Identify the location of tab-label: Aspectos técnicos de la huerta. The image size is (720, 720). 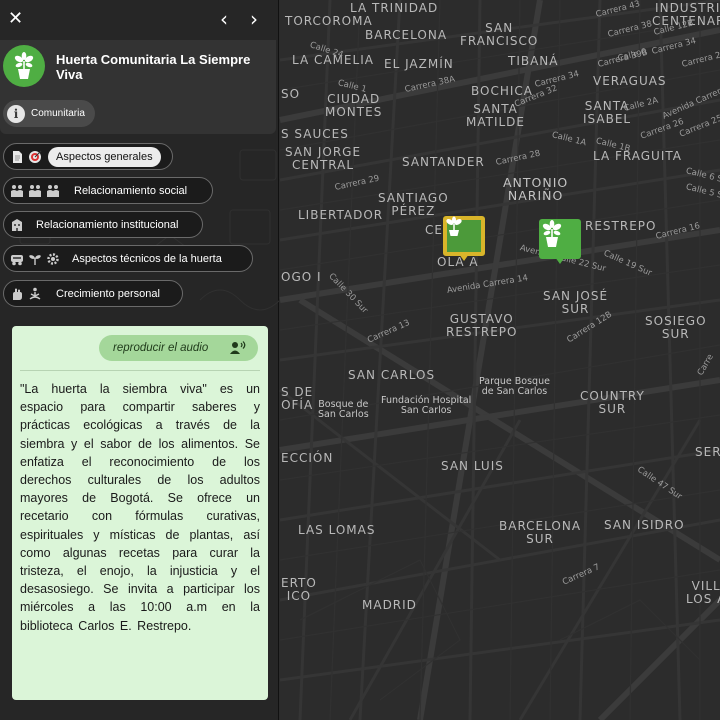
(147, 258).